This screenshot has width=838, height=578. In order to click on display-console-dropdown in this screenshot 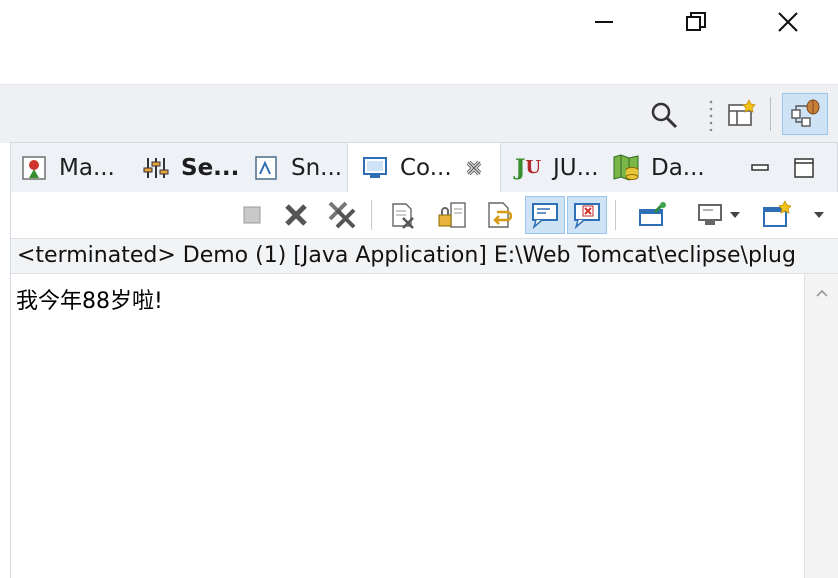, I will do `click(735, 215)`.